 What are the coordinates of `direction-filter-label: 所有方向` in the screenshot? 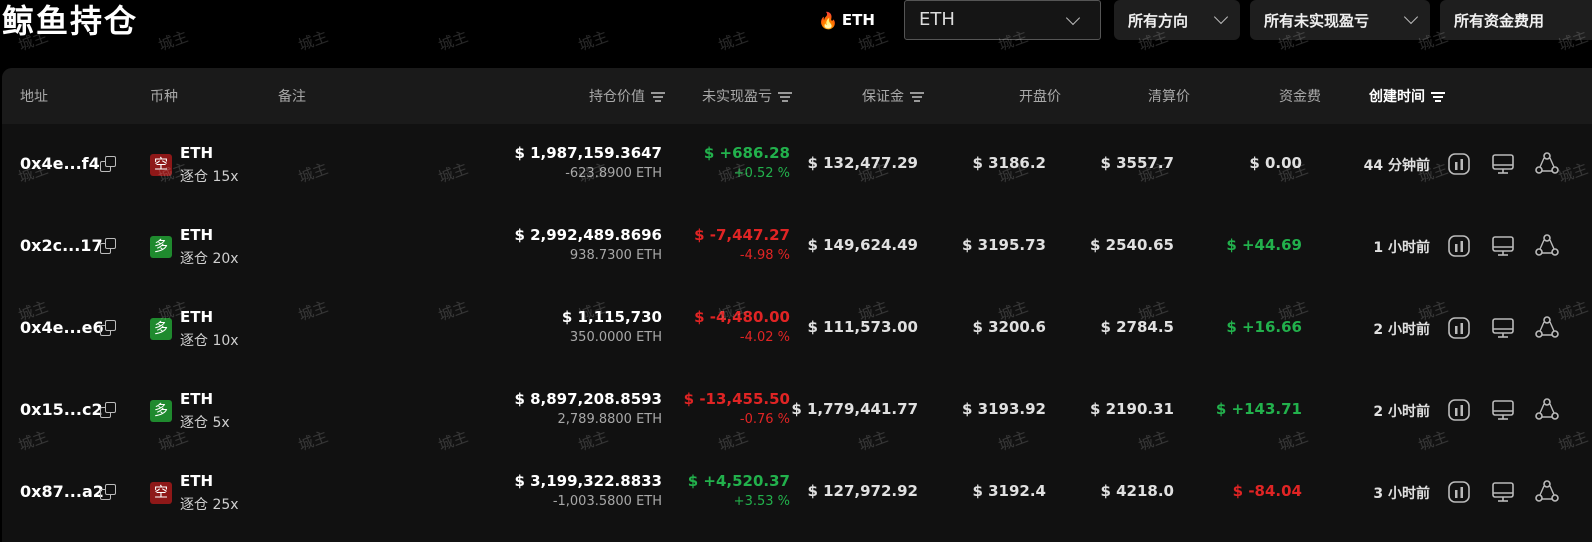 It's located at (1158, 20).